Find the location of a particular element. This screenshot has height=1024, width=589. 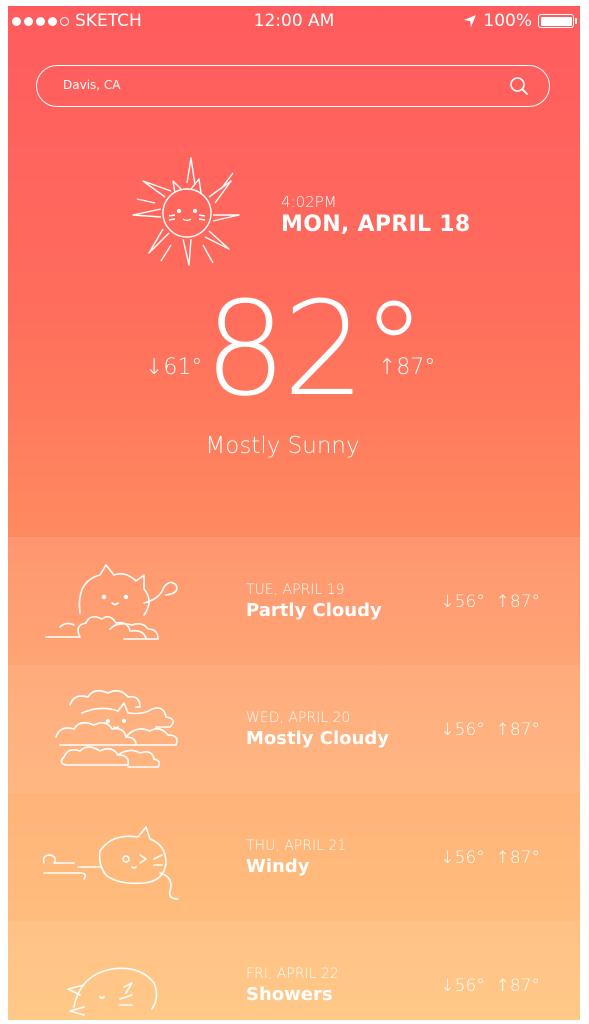

mostly-cloudy-cat-icon is located at coordinates (116, 728).